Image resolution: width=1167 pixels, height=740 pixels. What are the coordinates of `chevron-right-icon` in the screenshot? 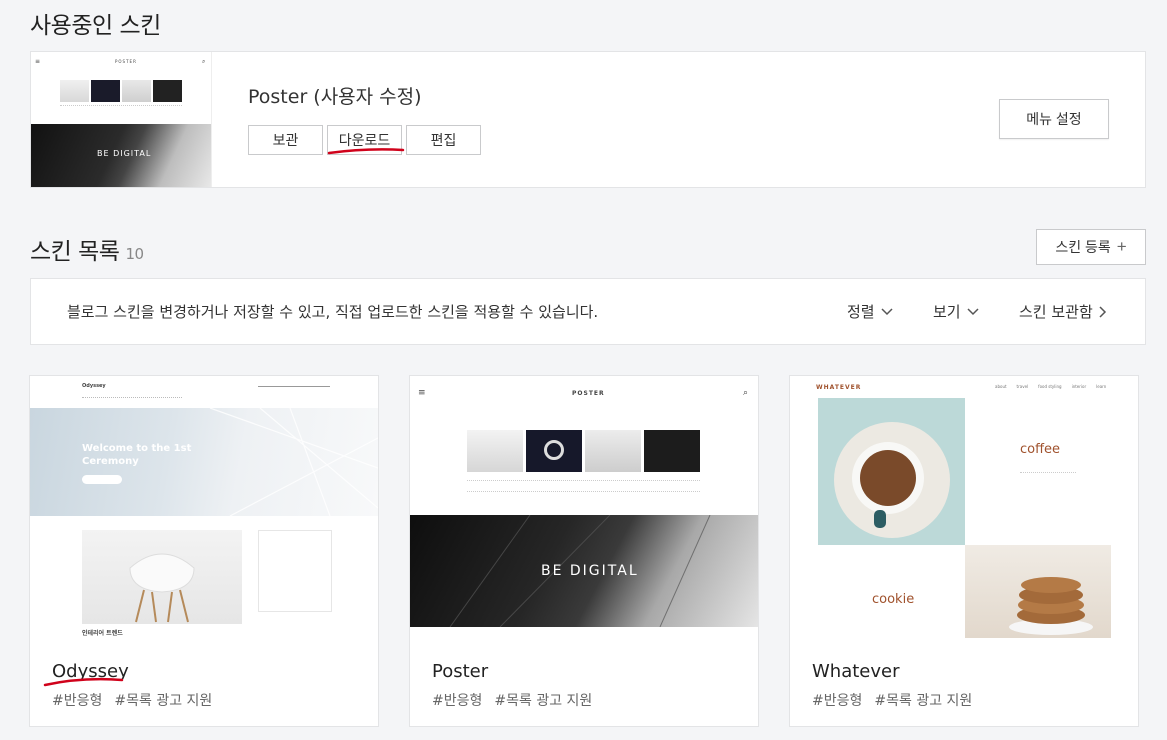 It's located at (1102, 311).